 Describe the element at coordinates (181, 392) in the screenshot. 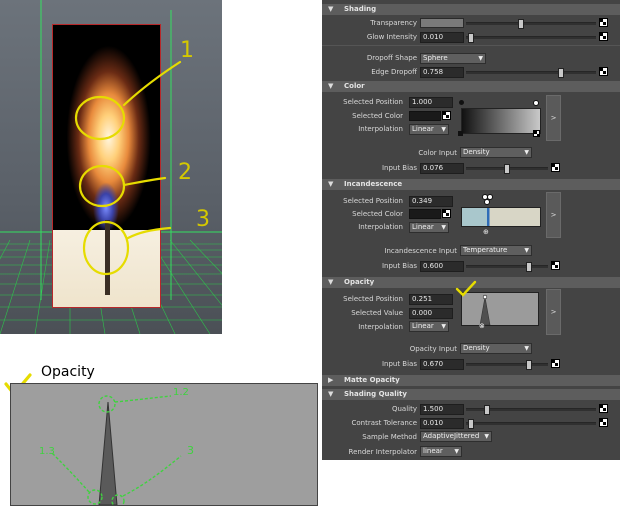

I see `graph-annotation-label: 1.2` at that location.